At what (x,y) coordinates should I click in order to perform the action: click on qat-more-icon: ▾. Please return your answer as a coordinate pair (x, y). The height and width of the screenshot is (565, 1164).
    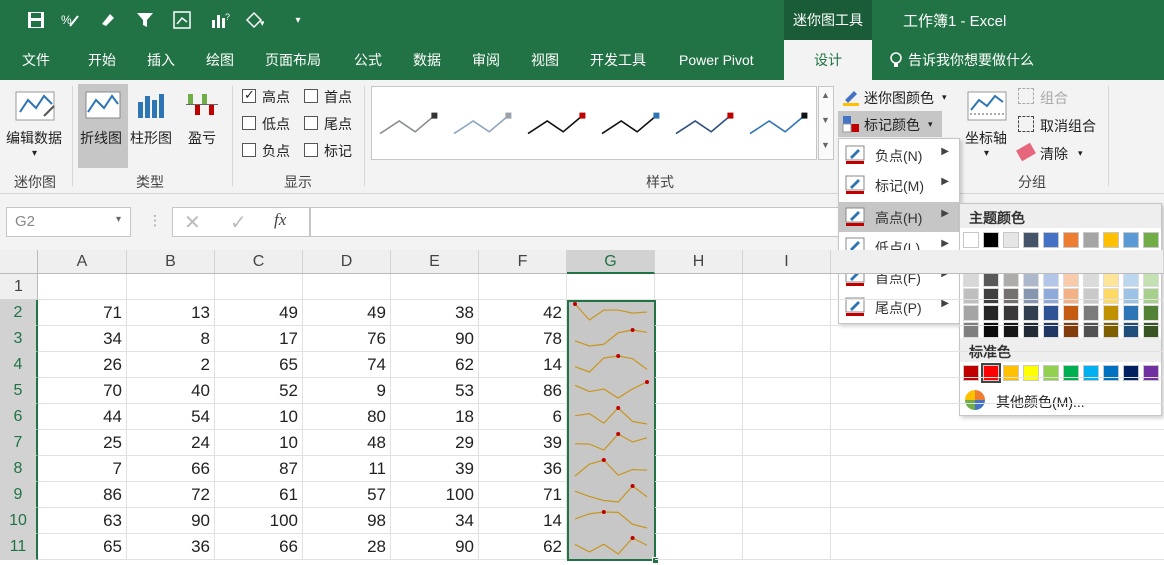
    Looking at the image, I should click on (298, 20).